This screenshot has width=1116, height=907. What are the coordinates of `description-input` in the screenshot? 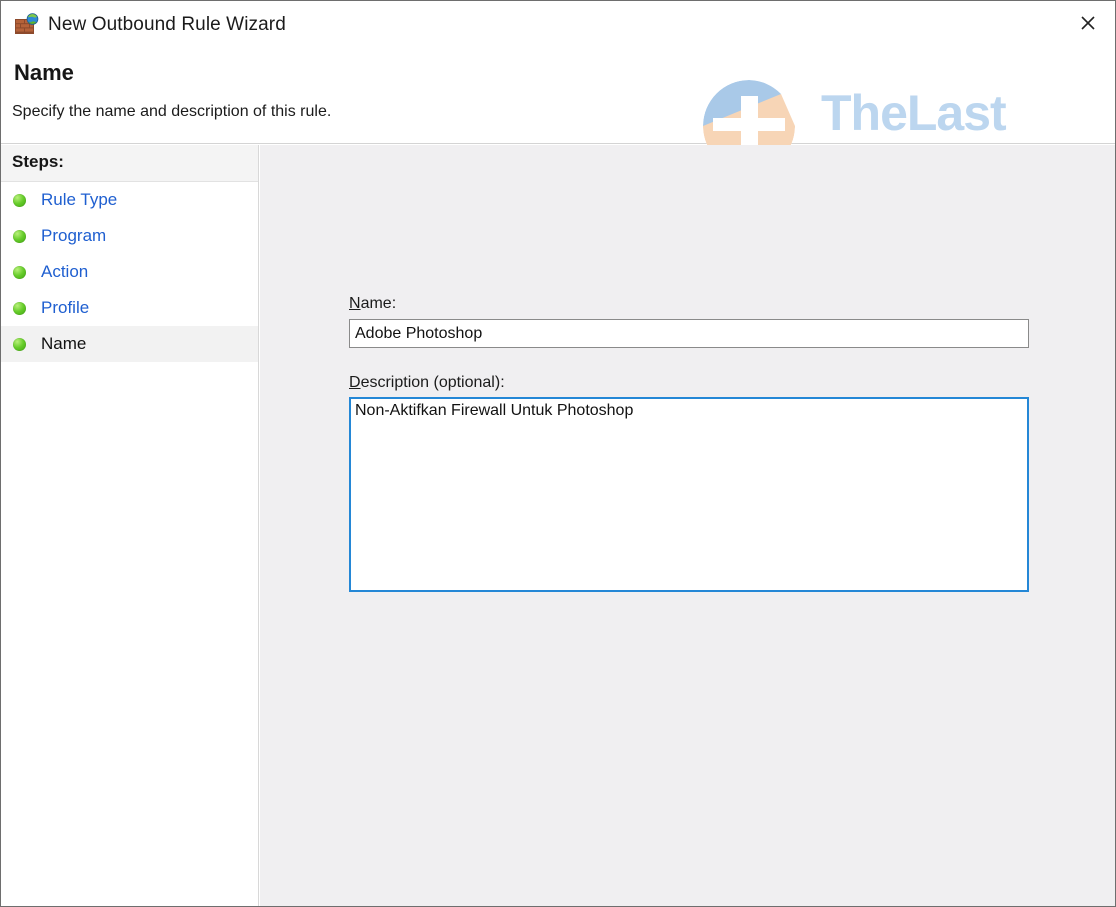 It's located at (689, 494).